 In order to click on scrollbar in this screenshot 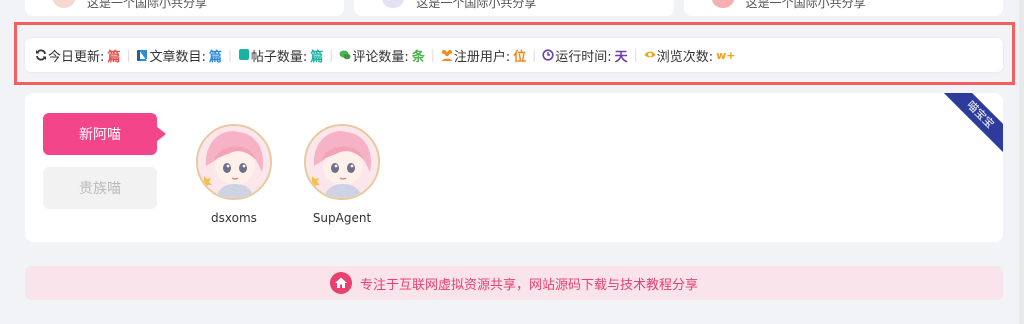, I will do `click(1021, 162)`.